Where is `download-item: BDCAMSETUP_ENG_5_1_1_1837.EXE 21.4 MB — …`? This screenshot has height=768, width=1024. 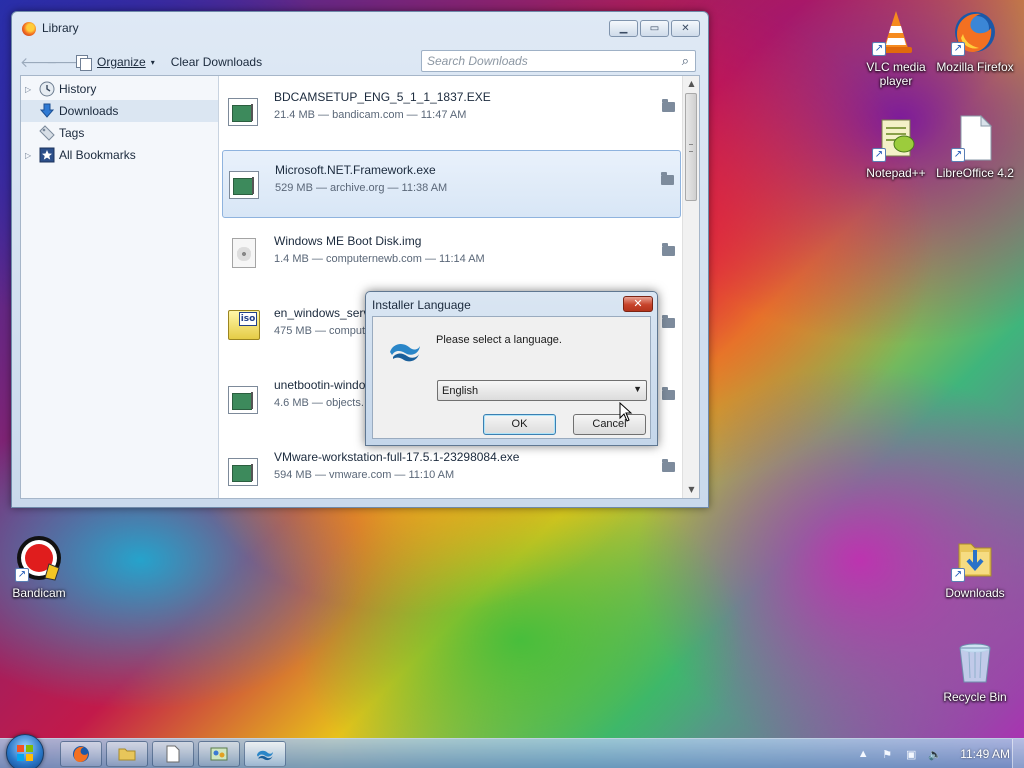
download-item: BDCAMSETUP_ENG_5_1_1_1837.EXE 21.4 MB — … is located at coordinates (451, 112).